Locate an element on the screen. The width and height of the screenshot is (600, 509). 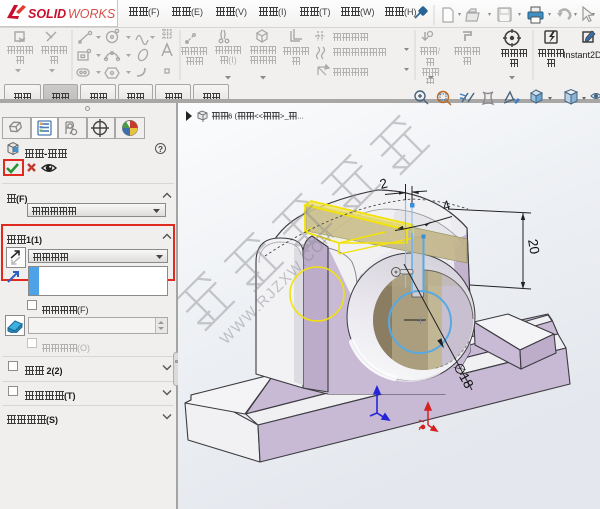
svg-text: WORKS is located at coordinates (92, 14).